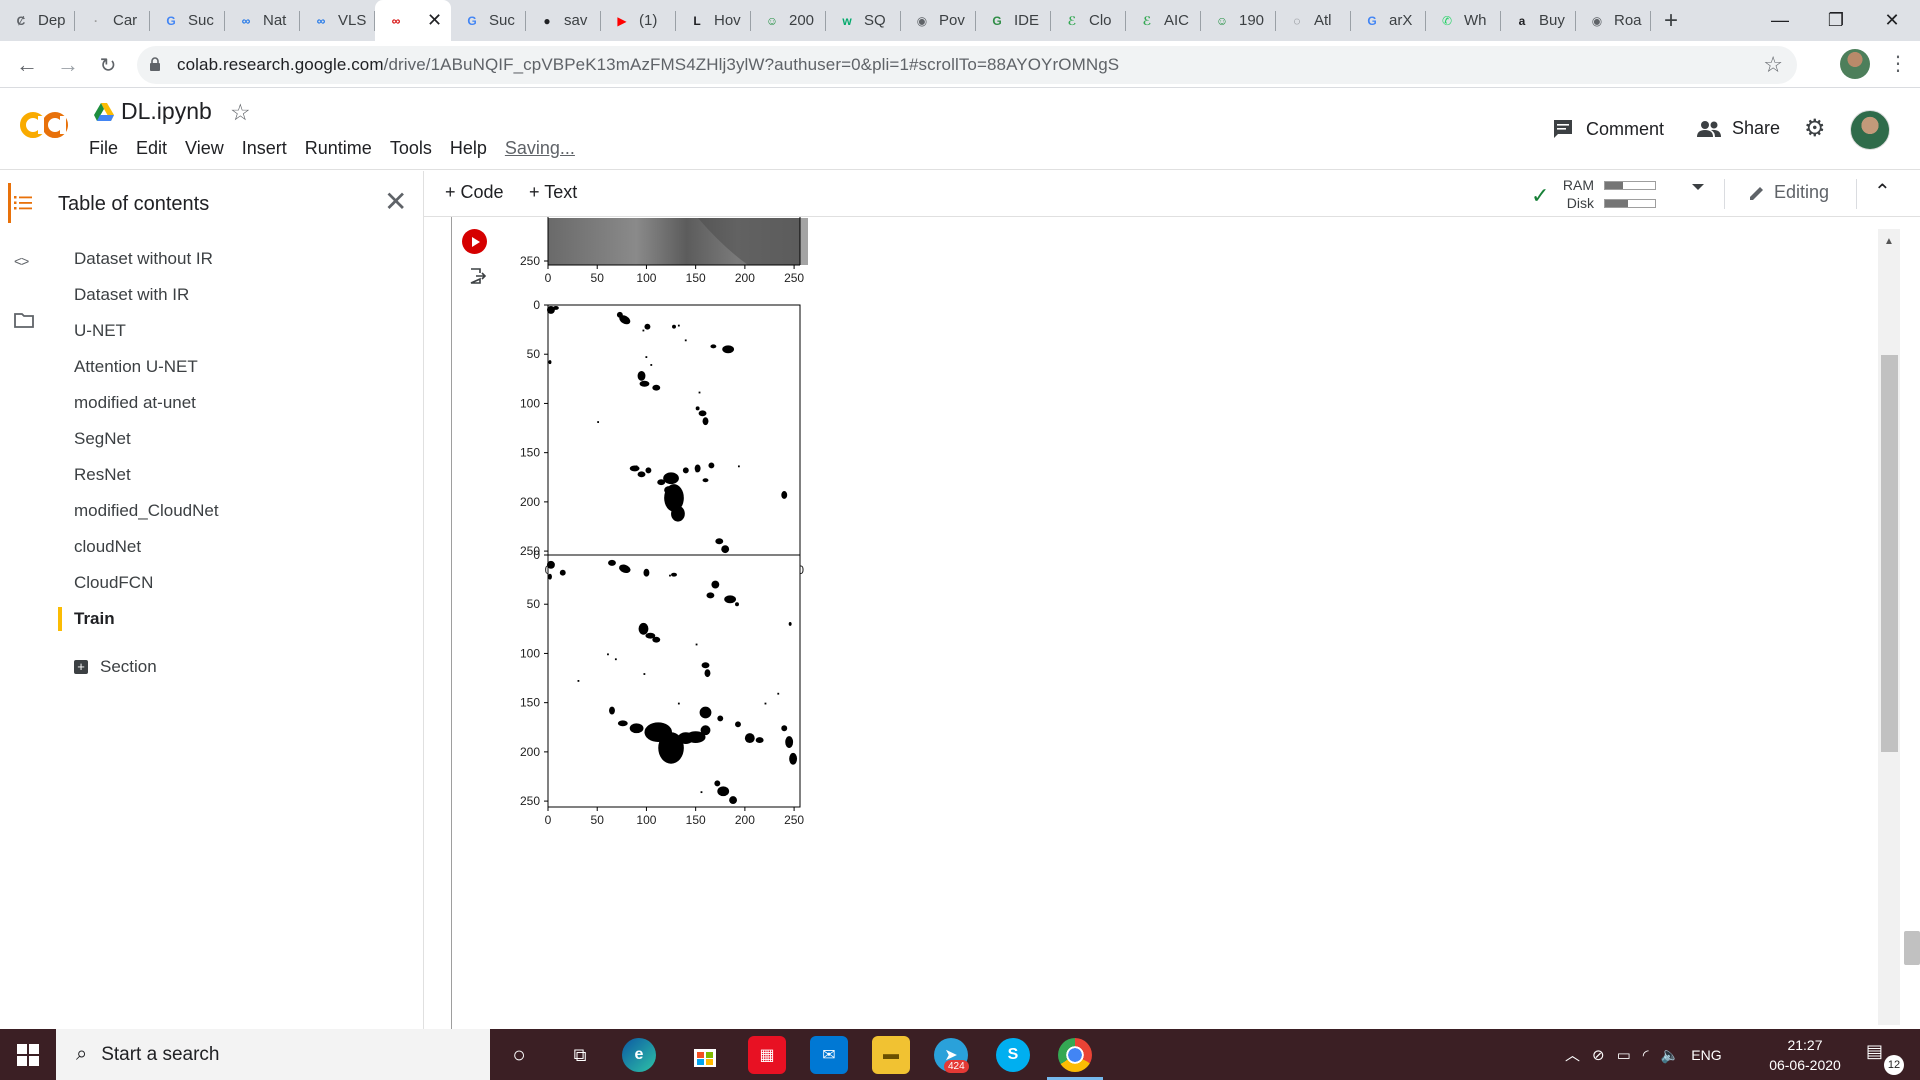 The height and width of the screenshot is (1080, 1920). Describe the element at coordinates (1815, 128) in the screenshot. I see `settings-gear-icon: ⚙` at that location.